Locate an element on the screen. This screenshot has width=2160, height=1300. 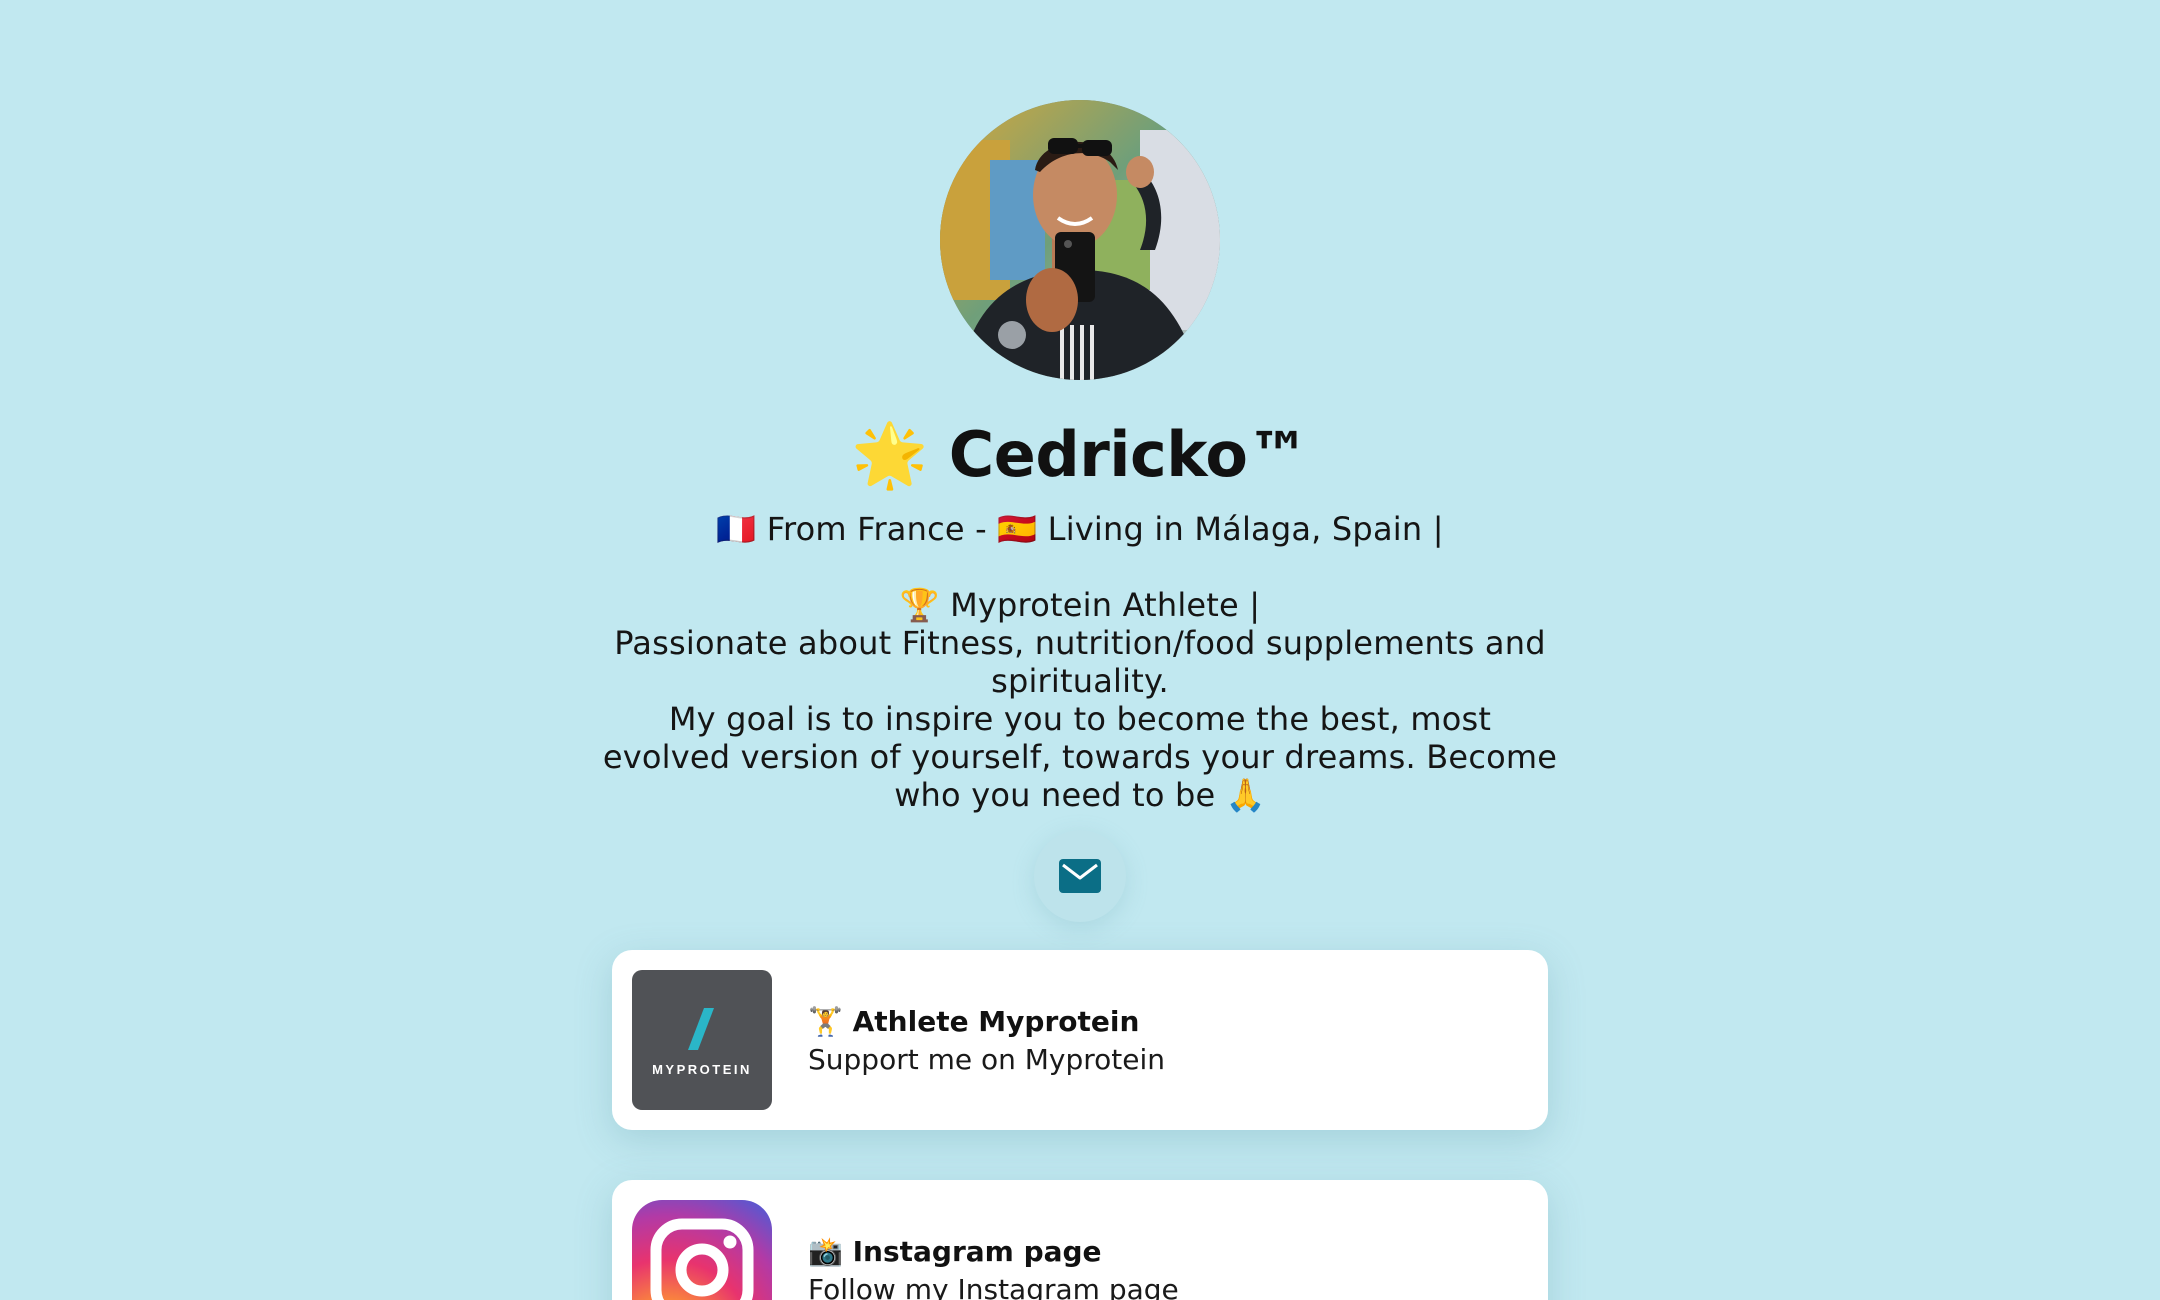
instagram-logo-icon is located at coordinates (702, 1250).